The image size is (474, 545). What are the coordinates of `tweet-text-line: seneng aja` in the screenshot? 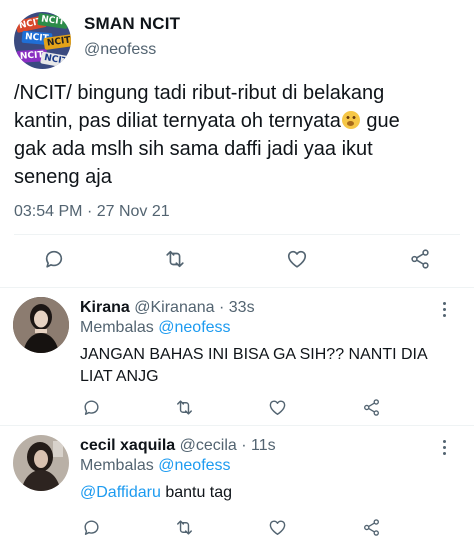 It's located at (63, 177).